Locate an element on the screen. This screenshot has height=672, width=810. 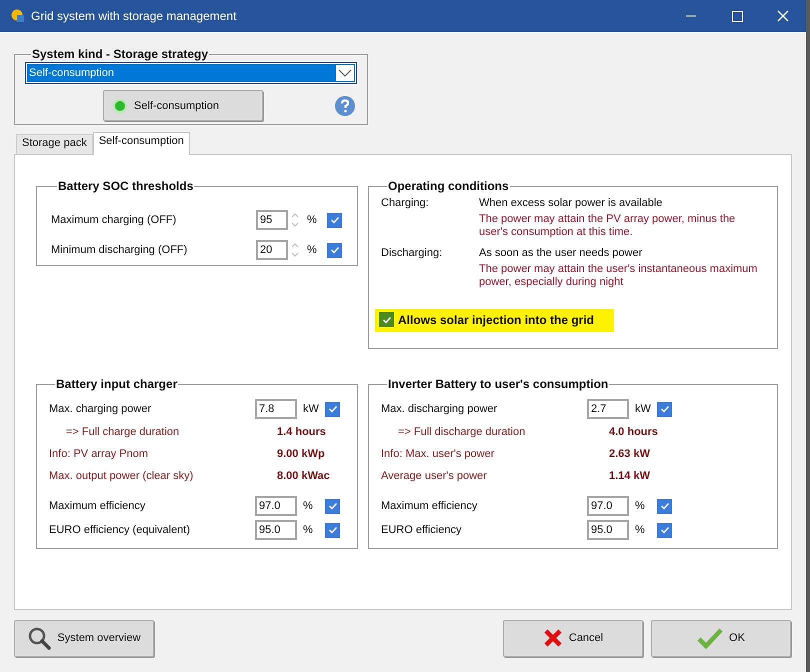
field-label: EURO efficiency is located at coordinates (421, 530).